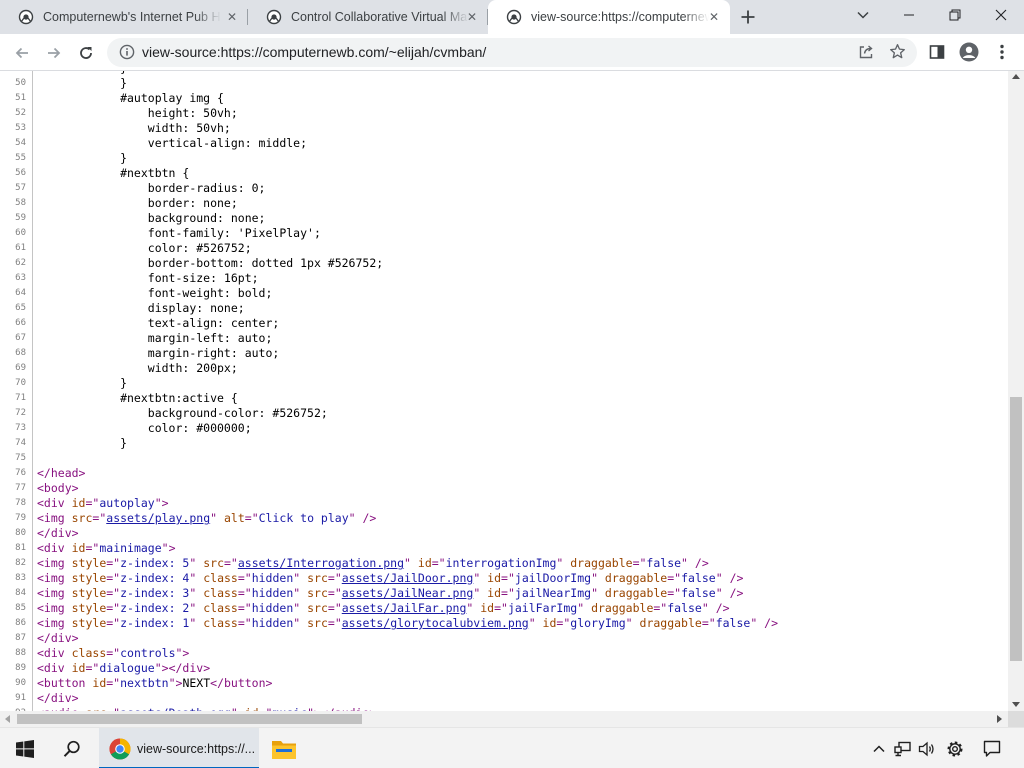 Image resolution: width=1024 pixels, height=768 pixels. Describe the element at coordinates (504, 188) in the screenshot. I see `source-line: 57 border-radius: 0;` at that location.